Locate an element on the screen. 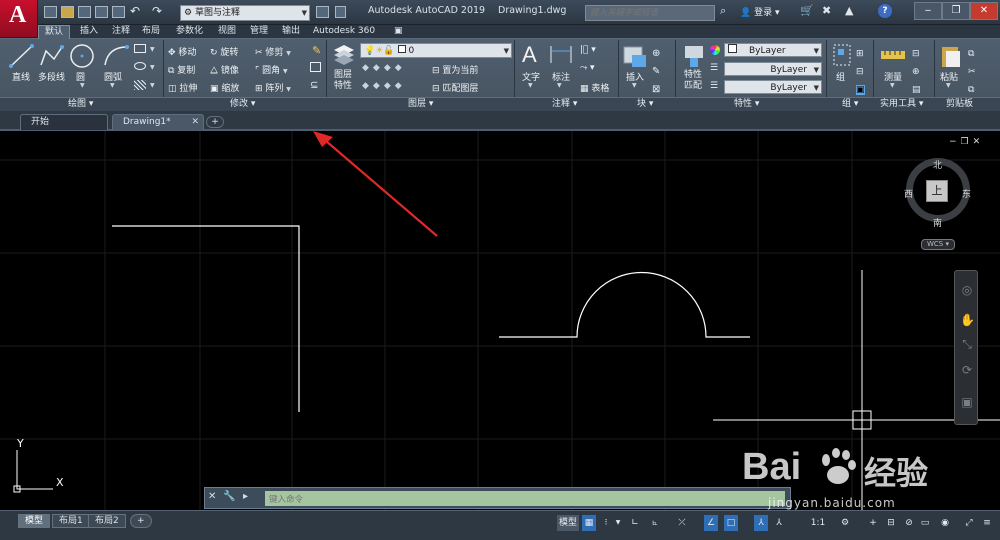  help-icon: ? is located at coordinates (885, 11).